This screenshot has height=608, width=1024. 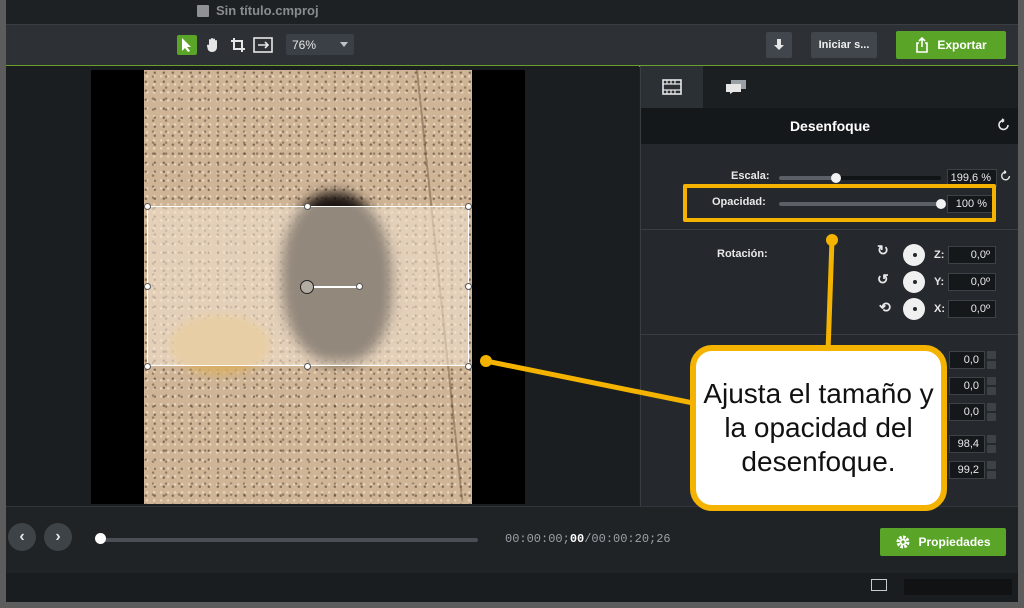 I want to click on scale-slider, so click(x=860, y=178).